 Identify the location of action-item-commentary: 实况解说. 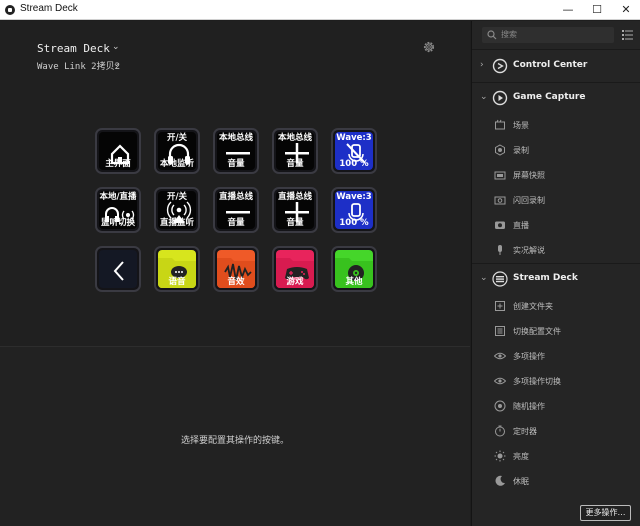
(556, 250).